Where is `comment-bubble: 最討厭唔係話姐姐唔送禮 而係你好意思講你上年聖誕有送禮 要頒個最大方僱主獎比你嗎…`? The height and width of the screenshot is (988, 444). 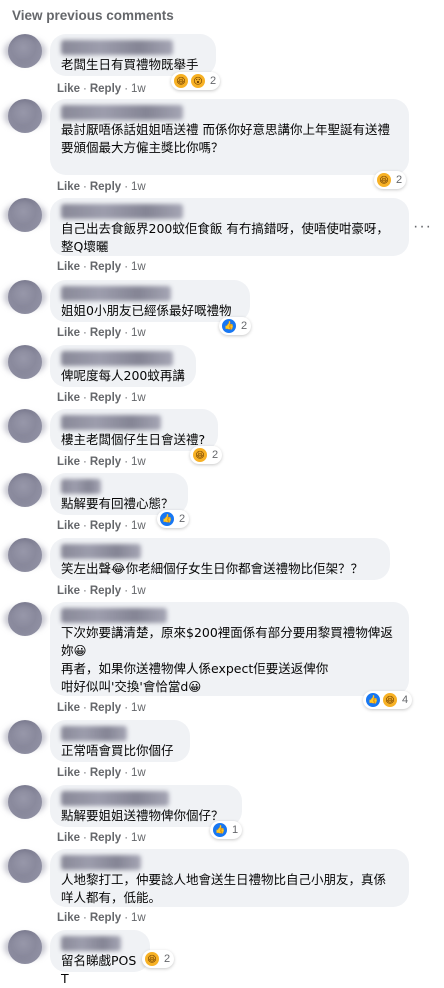 comment-bubble: 最討厭唔係話姐姐唔送禮 而係你好意思講你上年聖誕有送禮 要頒個最大方僱主獎比你嗎… is located at coordinates (229, 137).